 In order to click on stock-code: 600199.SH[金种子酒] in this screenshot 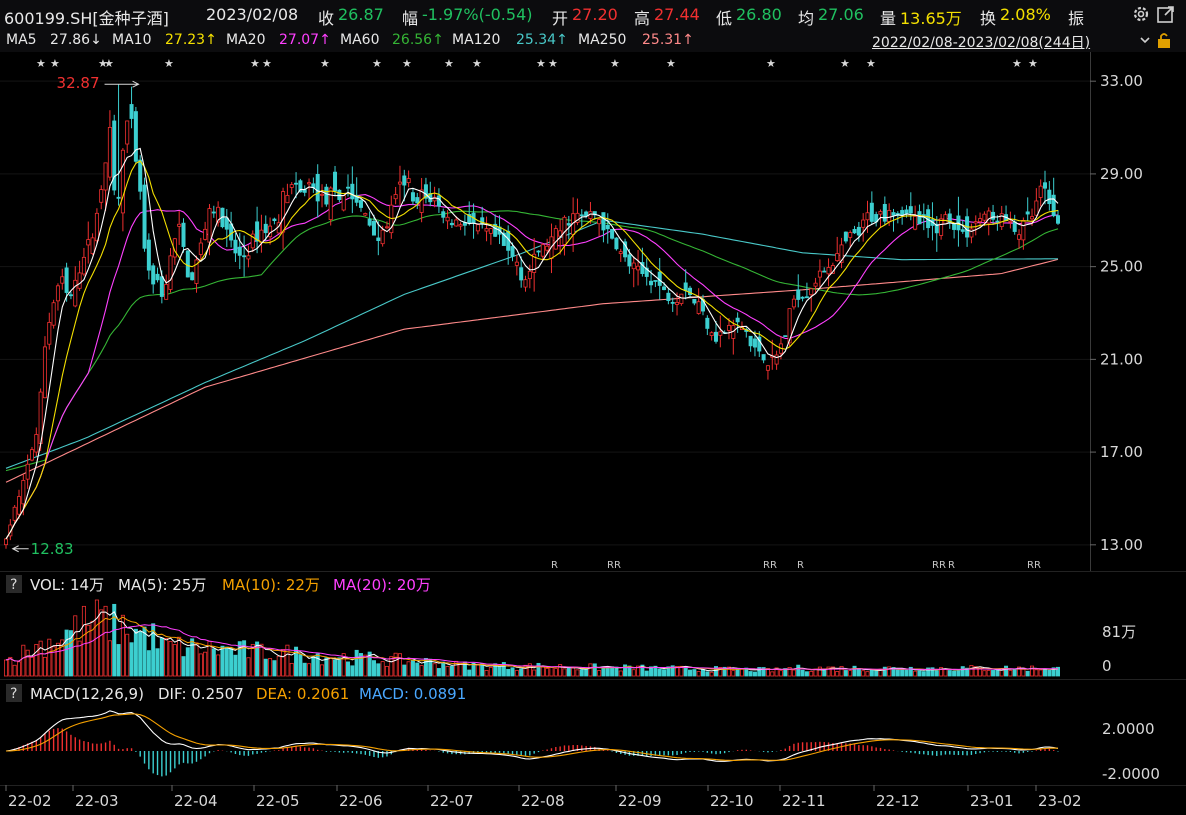, I will do `click(86, 17)`.